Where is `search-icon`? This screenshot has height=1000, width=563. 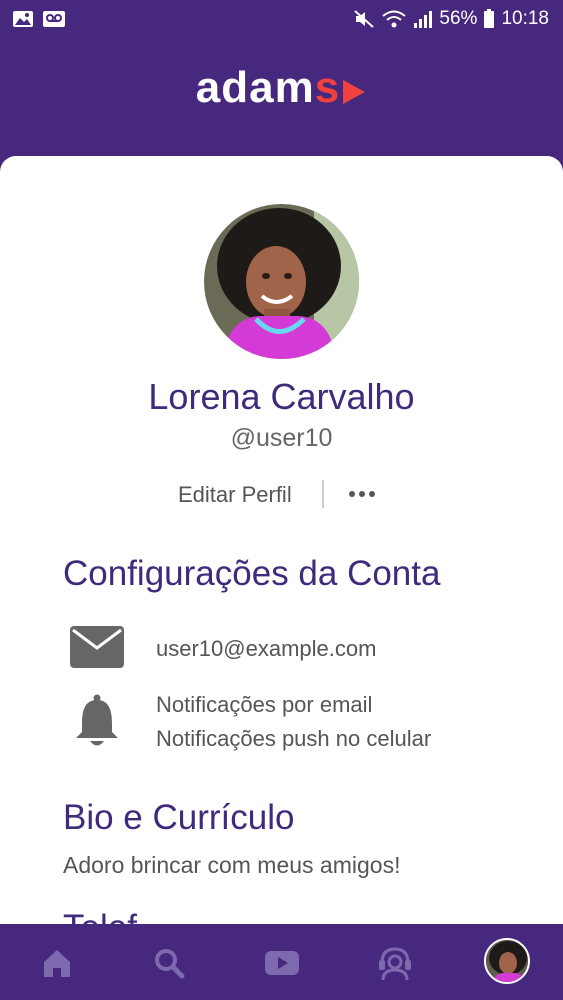 search-icon is located at coordinates (169, 963).